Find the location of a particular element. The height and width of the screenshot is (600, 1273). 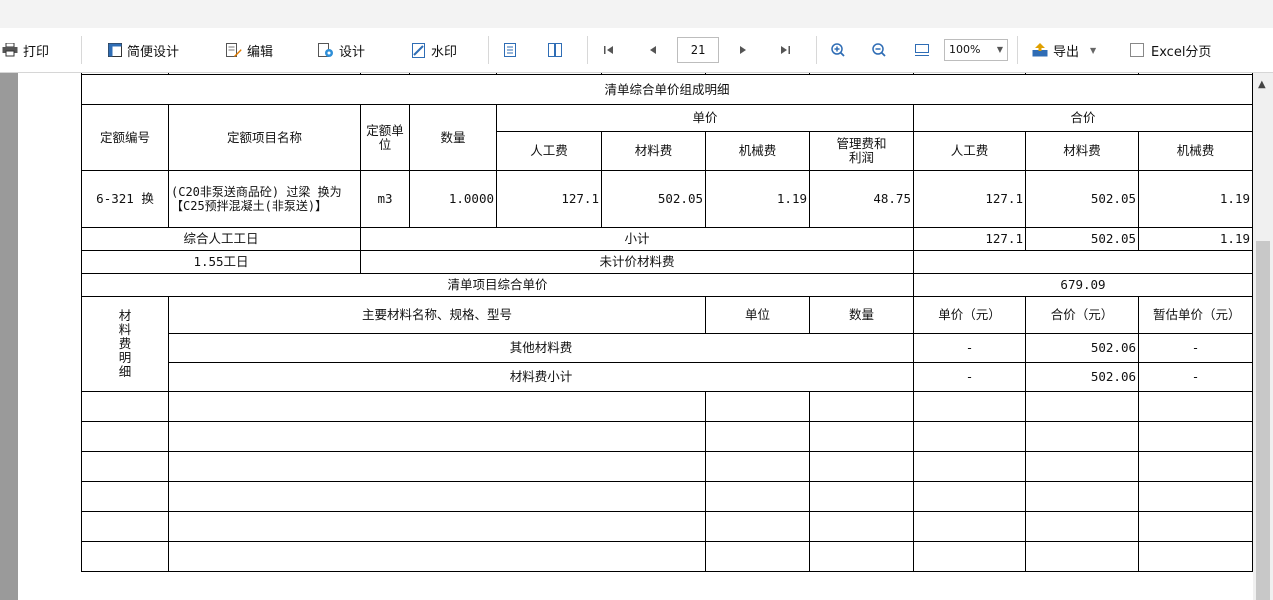

viewer-left-strip is located at coordinates (9, 336).